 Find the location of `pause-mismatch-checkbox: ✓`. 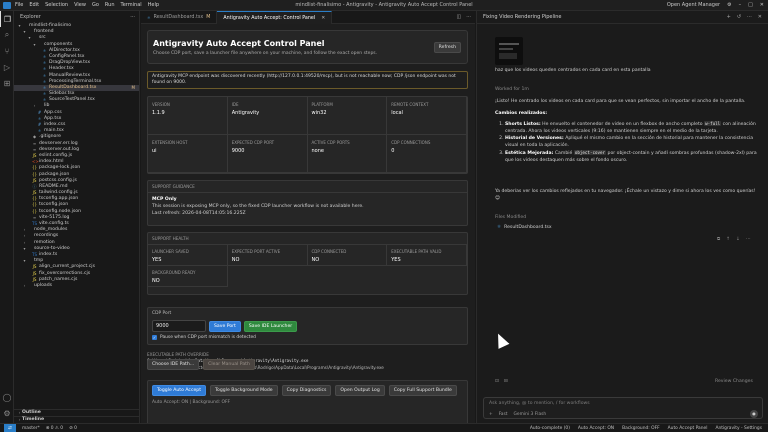

pause-mismatch-checkbox: ✓ is located at coordinates (154, 337).